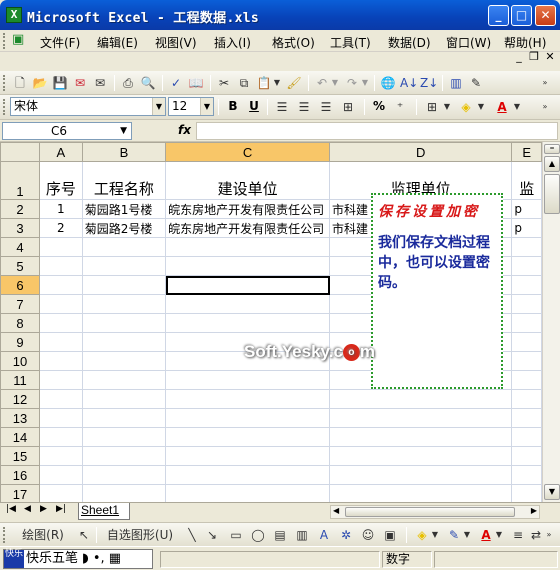 This screenshot has height=570, width=560. I want to click on clipart-icon: ☺, so click(368, 535).